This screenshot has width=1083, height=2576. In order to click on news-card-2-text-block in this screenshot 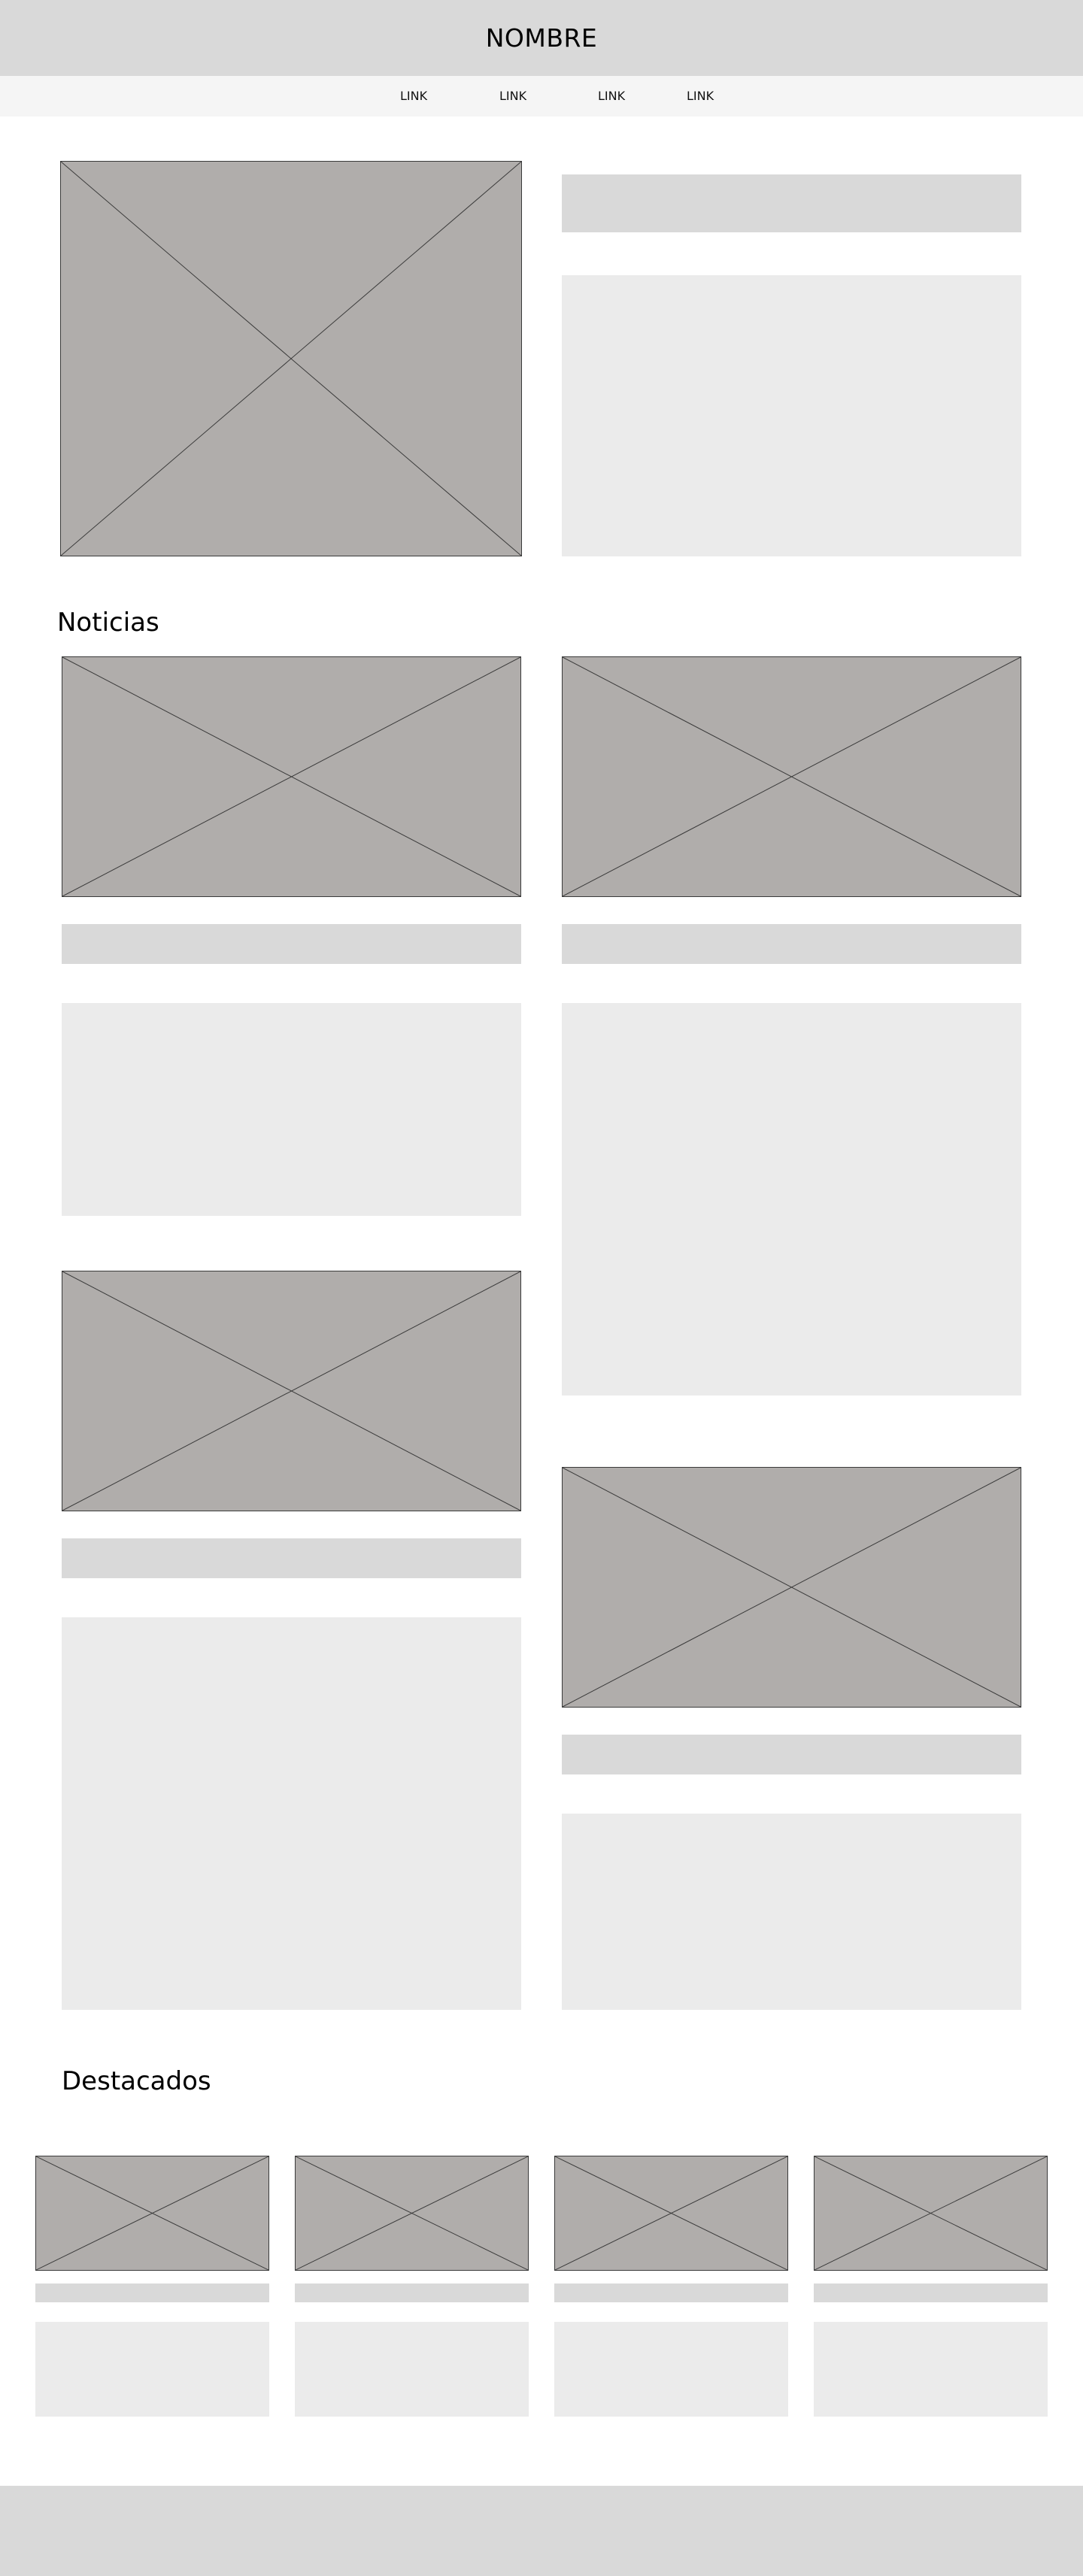, I will do `click(791, 1199)`.